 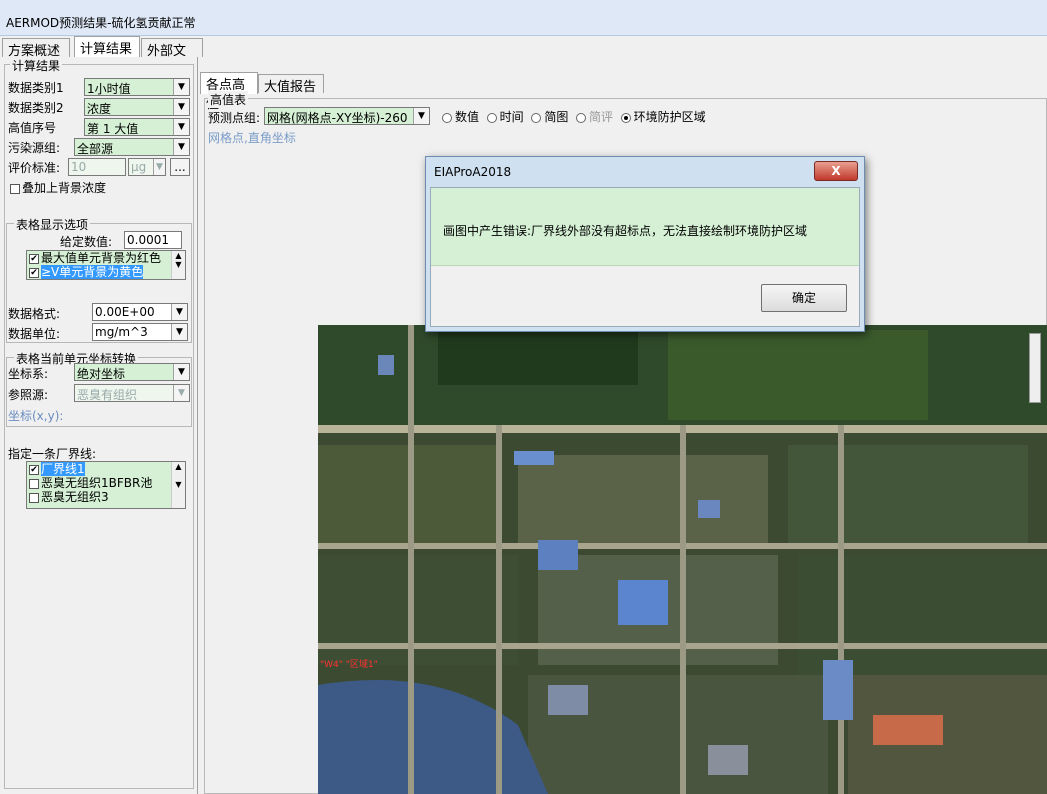 What do you see at coordinates (28, 374) in the screenshot?
I see `coord-system-label: 坐标系:` at bounding box center [28, 374].